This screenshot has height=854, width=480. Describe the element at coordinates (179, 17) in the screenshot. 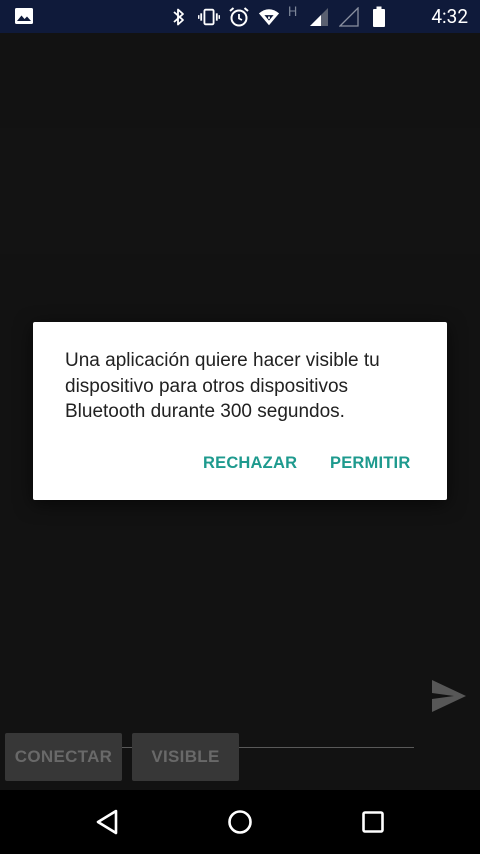

I see `bluetooth-icon` at that location.